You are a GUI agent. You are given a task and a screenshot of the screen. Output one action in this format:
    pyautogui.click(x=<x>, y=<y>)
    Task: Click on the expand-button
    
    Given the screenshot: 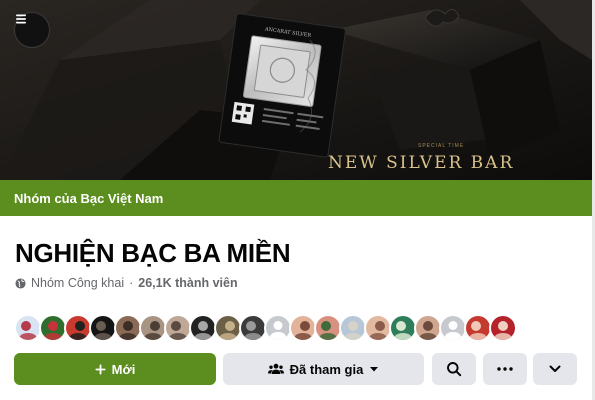 What is the action you would take?
    pyautogui.click(x=555, y=369)
    